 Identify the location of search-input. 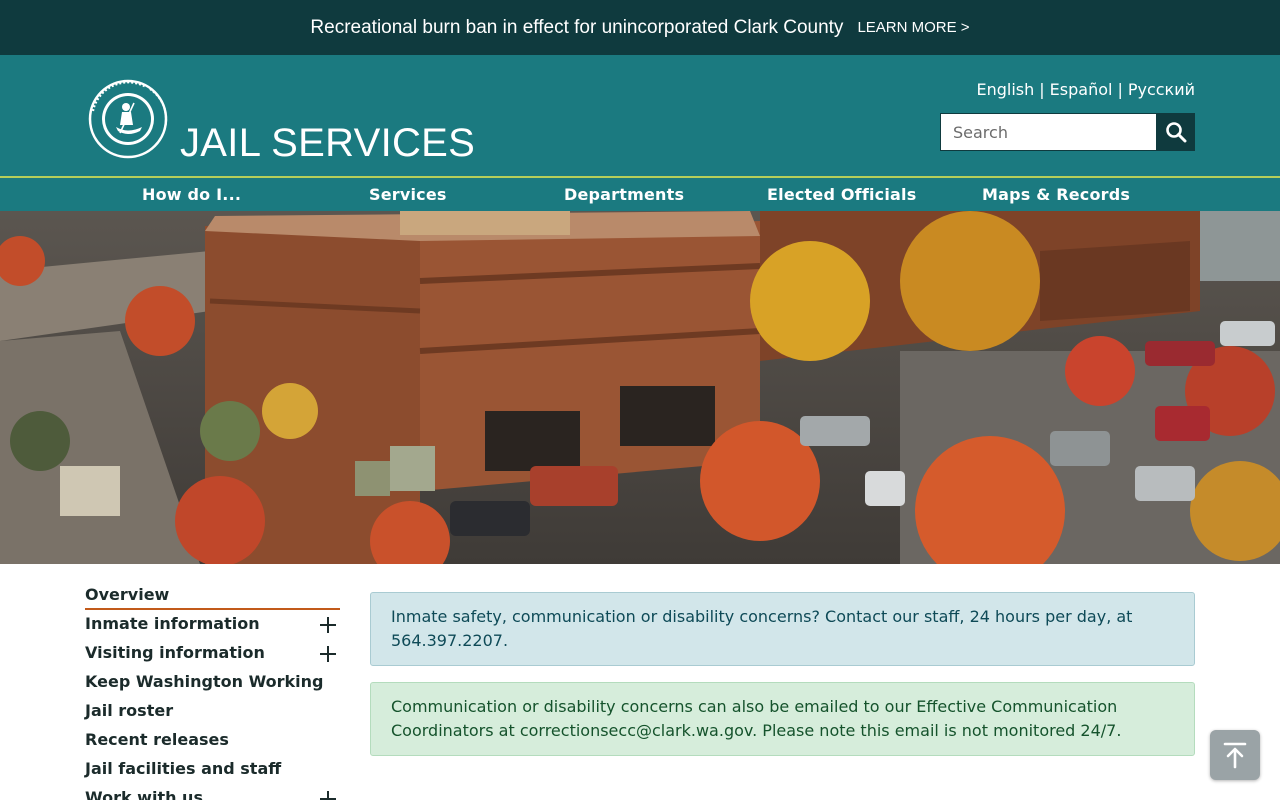
(1048, 132).